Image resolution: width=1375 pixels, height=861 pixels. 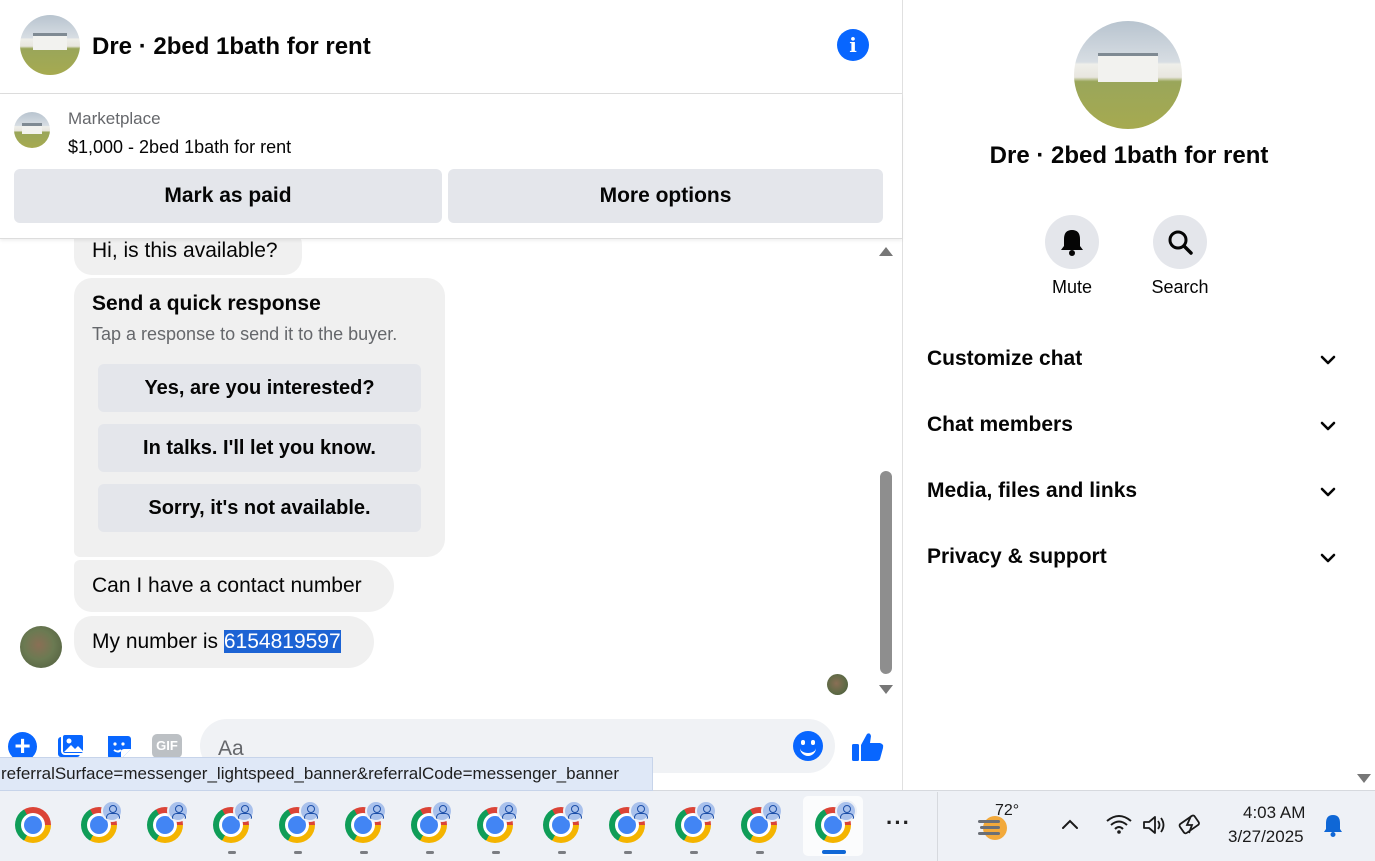 What do you see at coordinates (1129, 156) in the screenshot?
I see `info-panel-title: Dre · 2bed 1bath for rent` at bounding box center [1129, 156].